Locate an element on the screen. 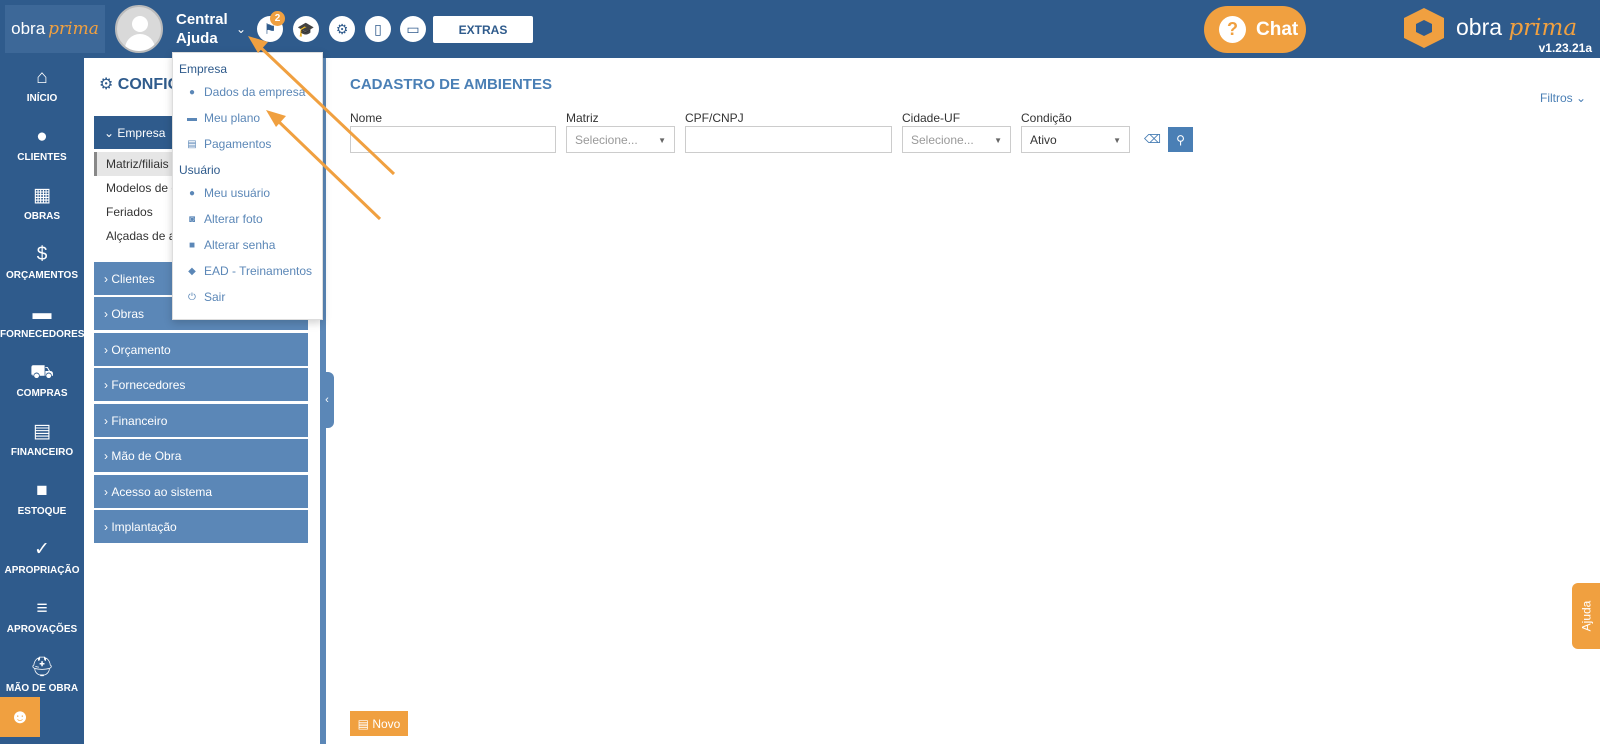 The image size is (1600, 744). section-mao-de-obra: › Mão de Obra is located at coordinates (201, 455).